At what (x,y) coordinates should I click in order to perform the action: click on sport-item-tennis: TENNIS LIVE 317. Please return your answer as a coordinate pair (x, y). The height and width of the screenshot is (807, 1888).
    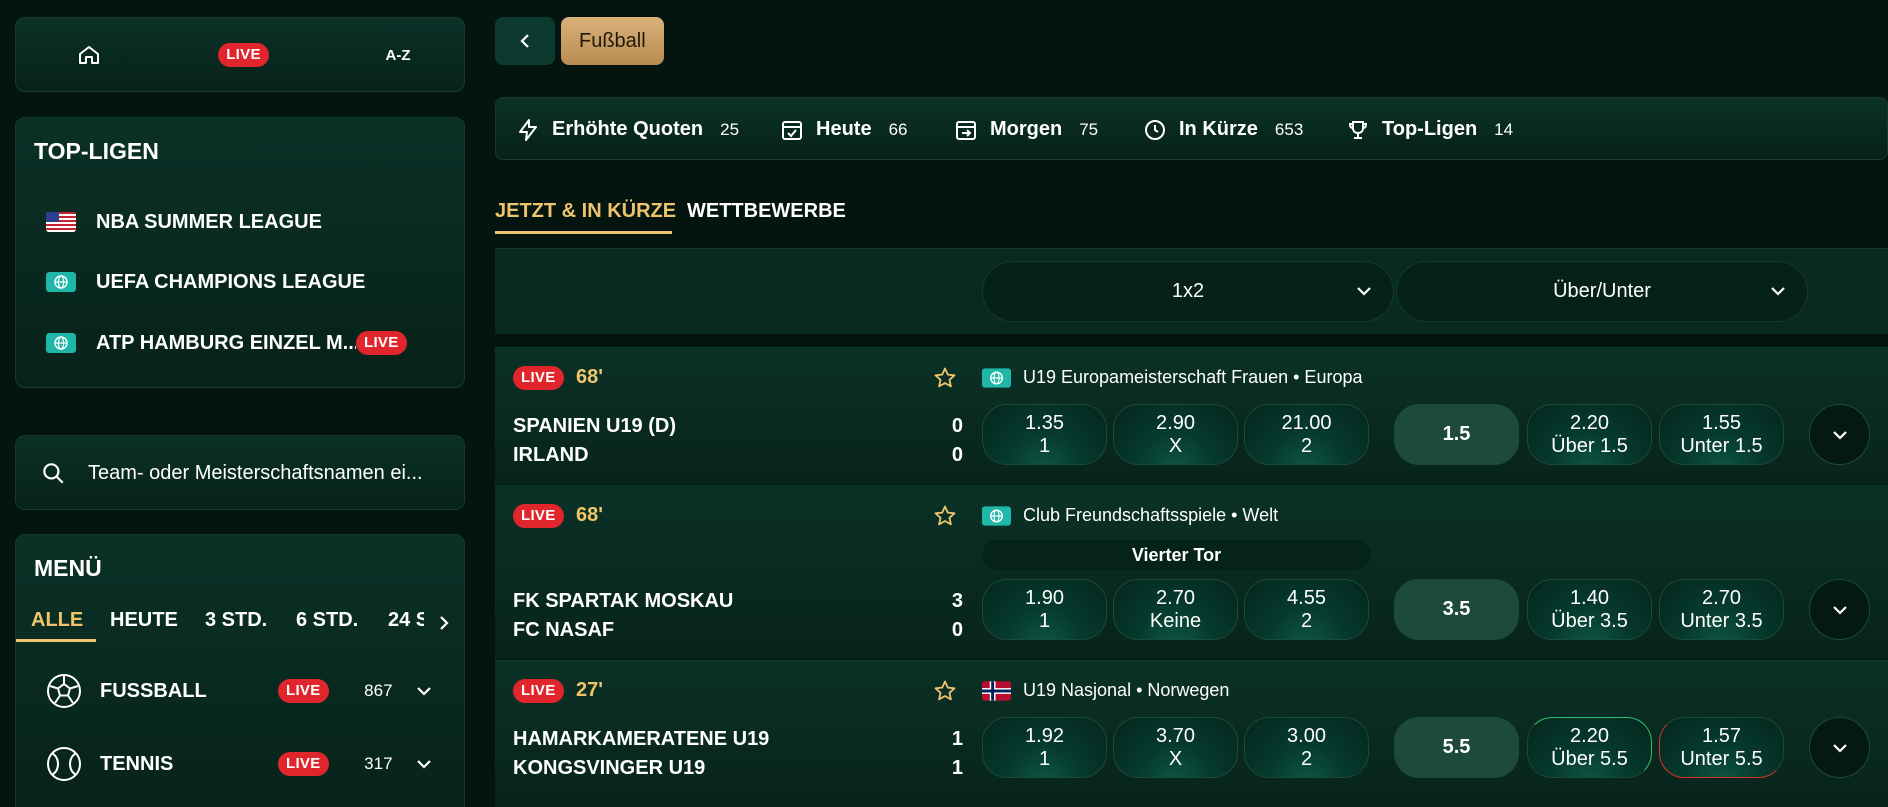
    Looking at the image, I should click on (243, 764).